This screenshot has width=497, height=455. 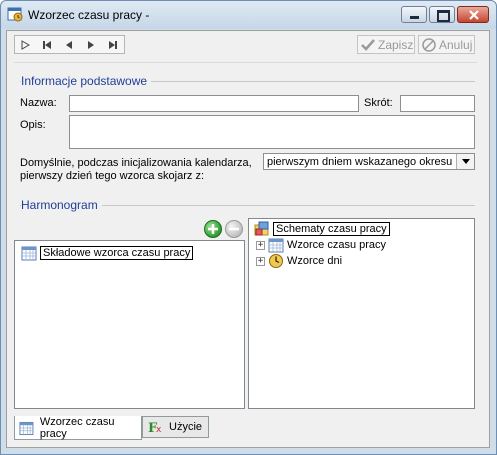 I want to click on tree-item-day-patterns: + Wzorce dni, so click(x=299, y=261).